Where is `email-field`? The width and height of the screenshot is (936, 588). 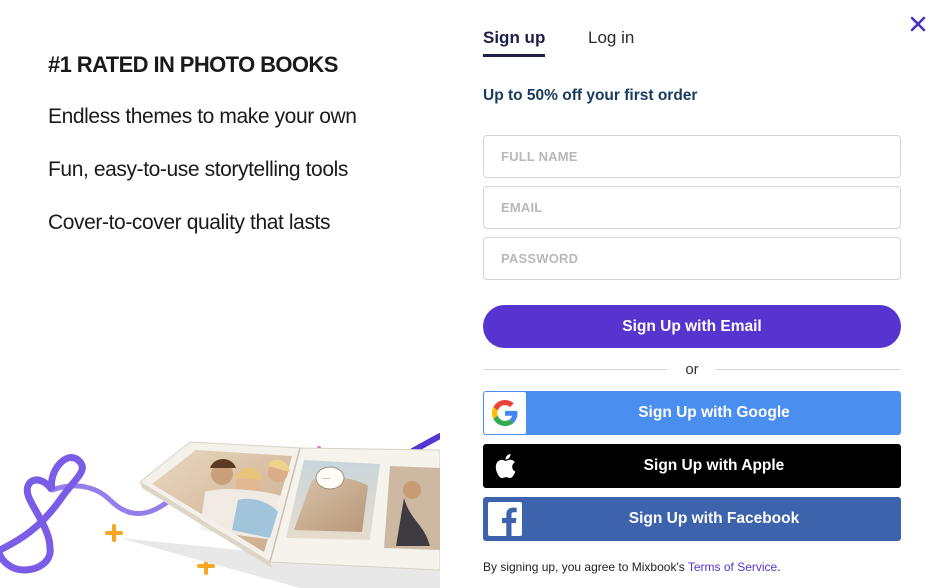 email-field is located at coordinates (692, 207).